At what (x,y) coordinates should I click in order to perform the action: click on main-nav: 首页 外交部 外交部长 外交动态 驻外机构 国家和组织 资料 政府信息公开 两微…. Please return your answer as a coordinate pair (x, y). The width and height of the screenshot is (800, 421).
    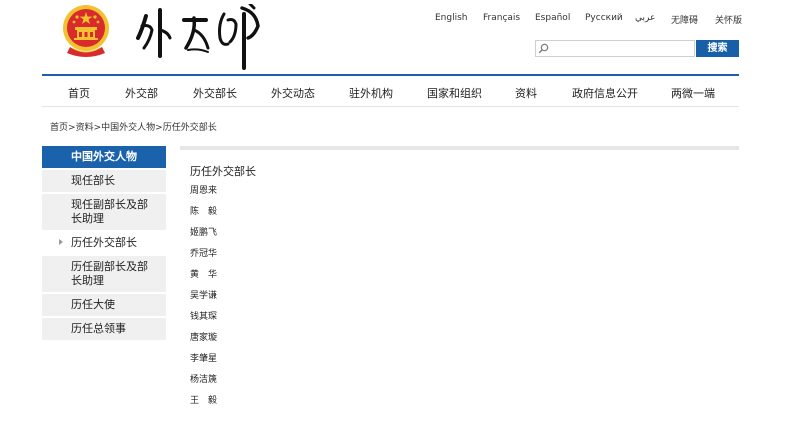
    Looking at the image, I should click on (400, 92).